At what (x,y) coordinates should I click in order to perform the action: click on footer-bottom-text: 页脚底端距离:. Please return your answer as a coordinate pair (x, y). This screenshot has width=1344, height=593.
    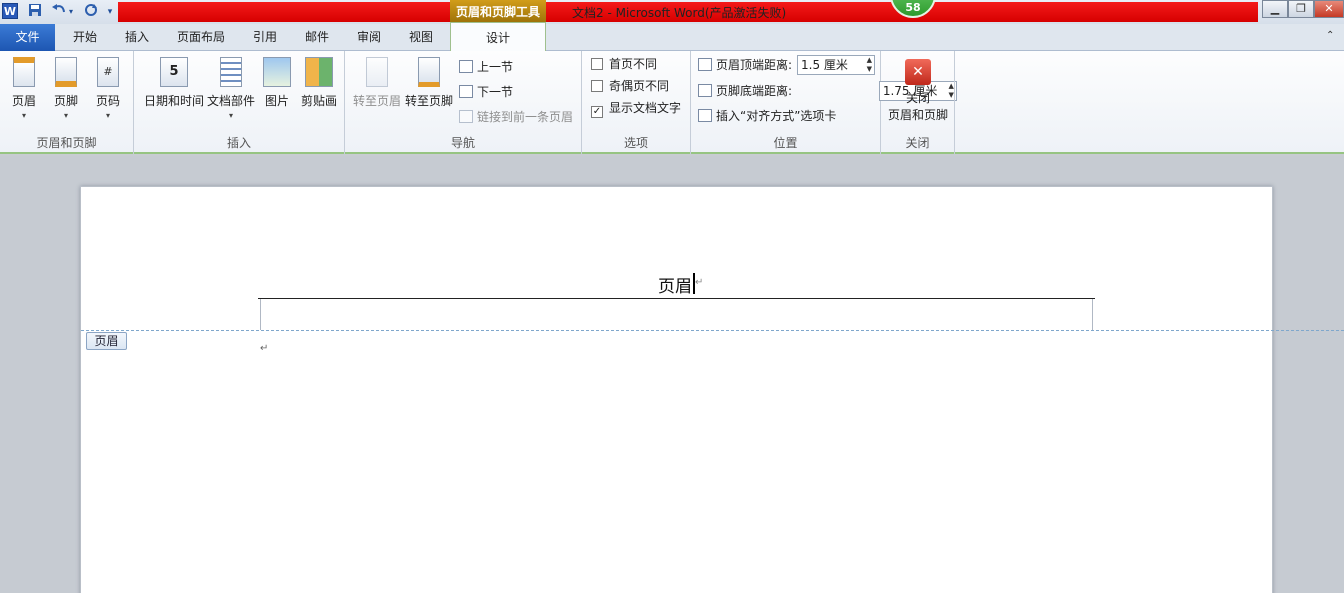
    Looking at the image, I should click on (754, 91).